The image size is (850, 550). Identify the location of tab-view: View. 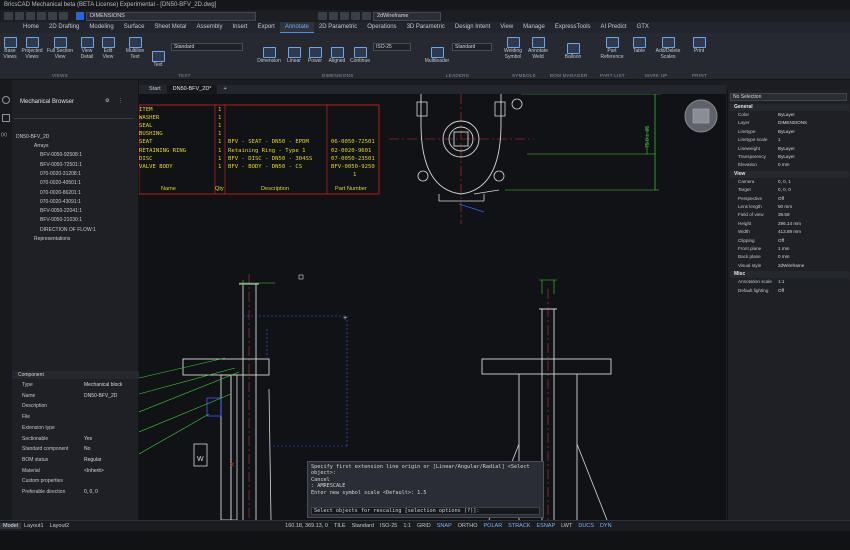
(506, 27).